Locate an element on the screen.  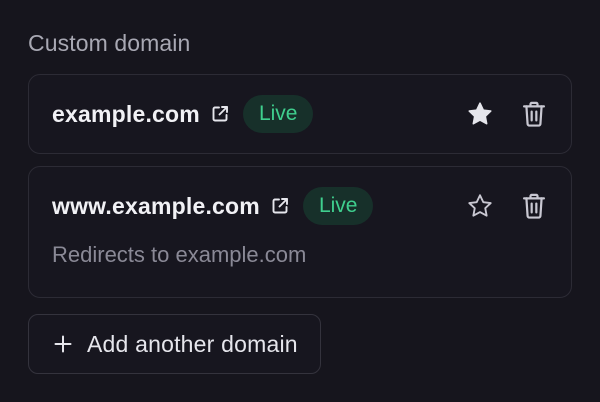
domain-name: www.example.com is located at coordinates (156, 205).